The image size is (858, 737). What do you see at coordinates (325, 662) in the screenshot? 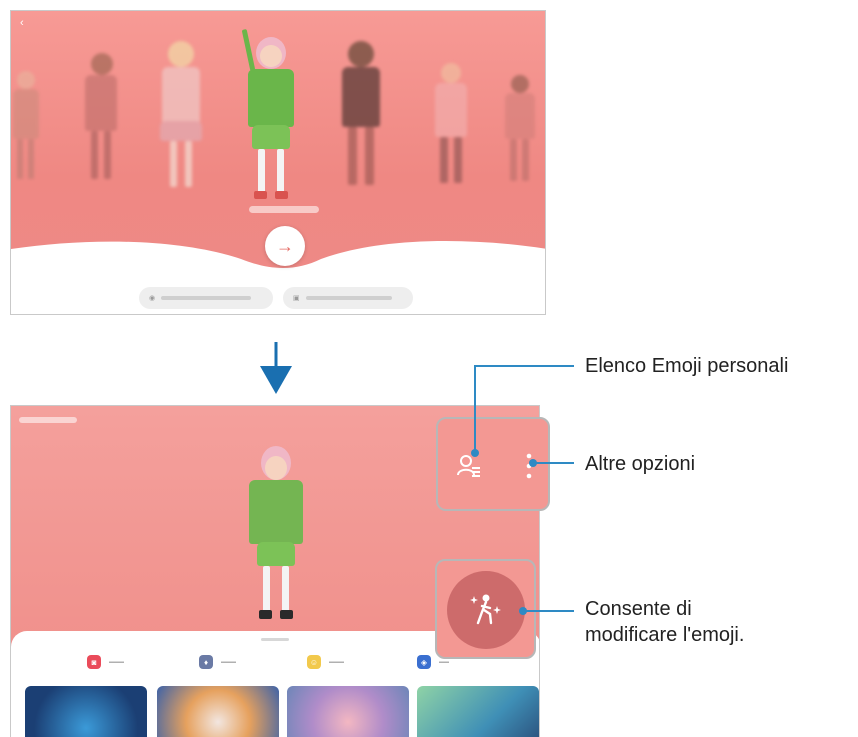
I see `category-emoji: ☺ ▬▬▬` at bounding box center [325, 662].